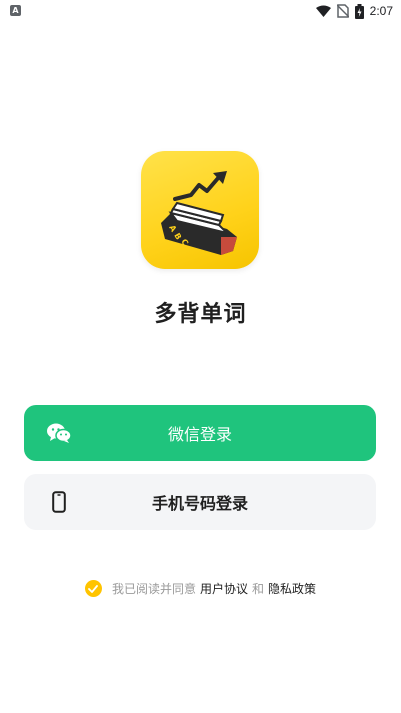  Describe the element at coordinates (59, 502) in the screenshot. I see `phone-icon` at that location.